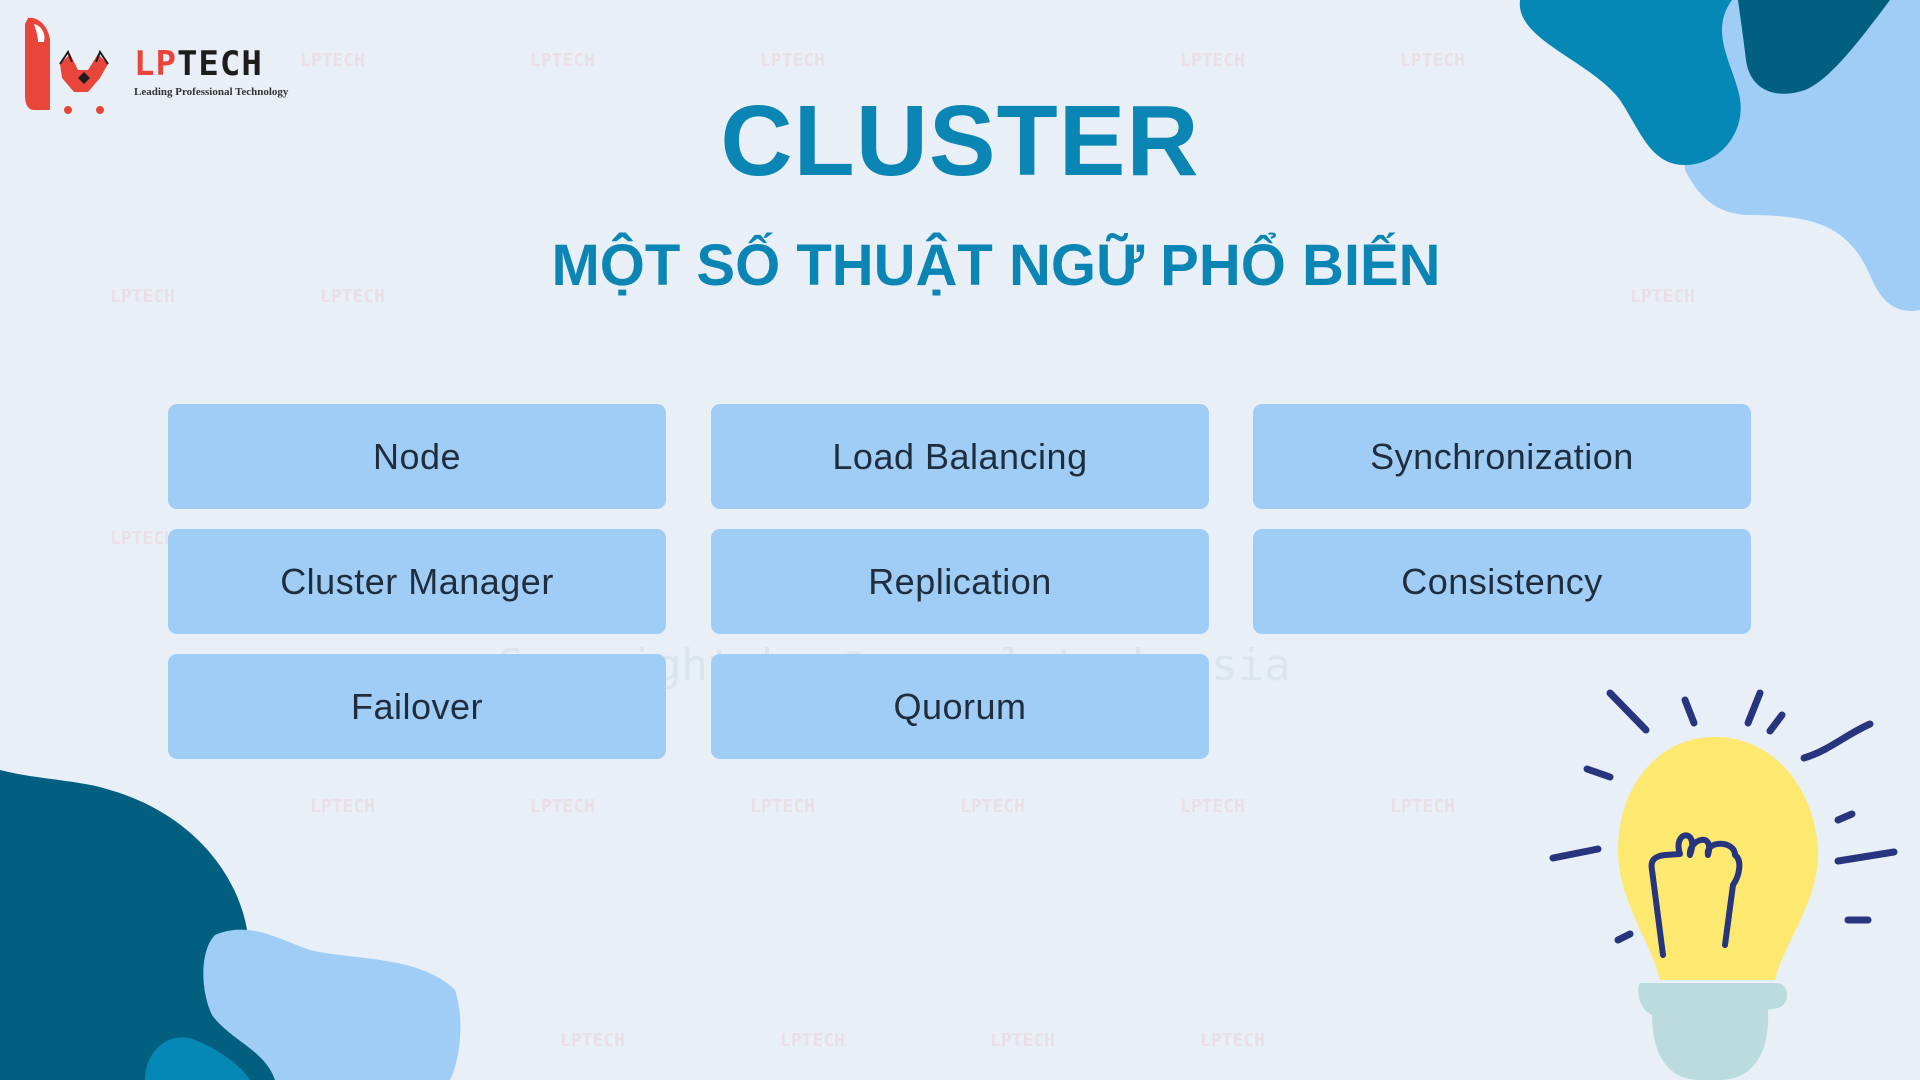 This screenshot has height=1080, width=1920. What do you see at coordinates (417, 581) in the screenshot?
I see `term-box: Cluster Manager` at bounding box center [417, 581].